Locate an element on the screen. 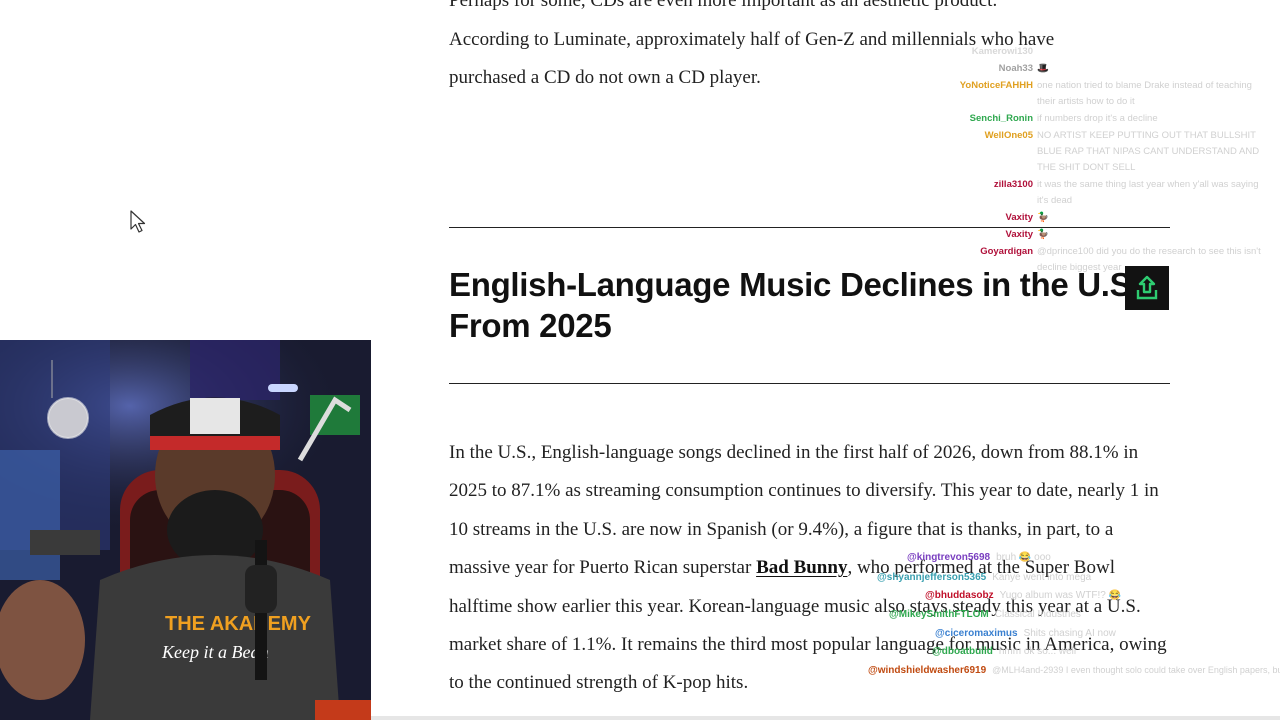 Image resolution: width=1280 pixels, height=720 pixels. chat-text: Yugo album was WTF!? 😂 is located at coordinates (1060, 595).